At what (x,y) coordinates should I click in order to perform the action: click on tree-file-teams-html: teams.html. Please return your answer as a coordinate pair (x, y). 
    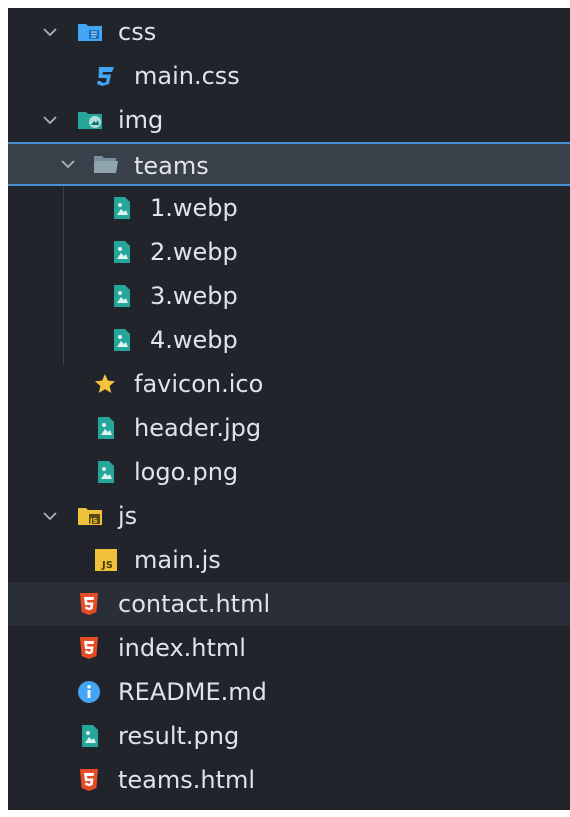
    Looking at the image, I should click on (289, 780).